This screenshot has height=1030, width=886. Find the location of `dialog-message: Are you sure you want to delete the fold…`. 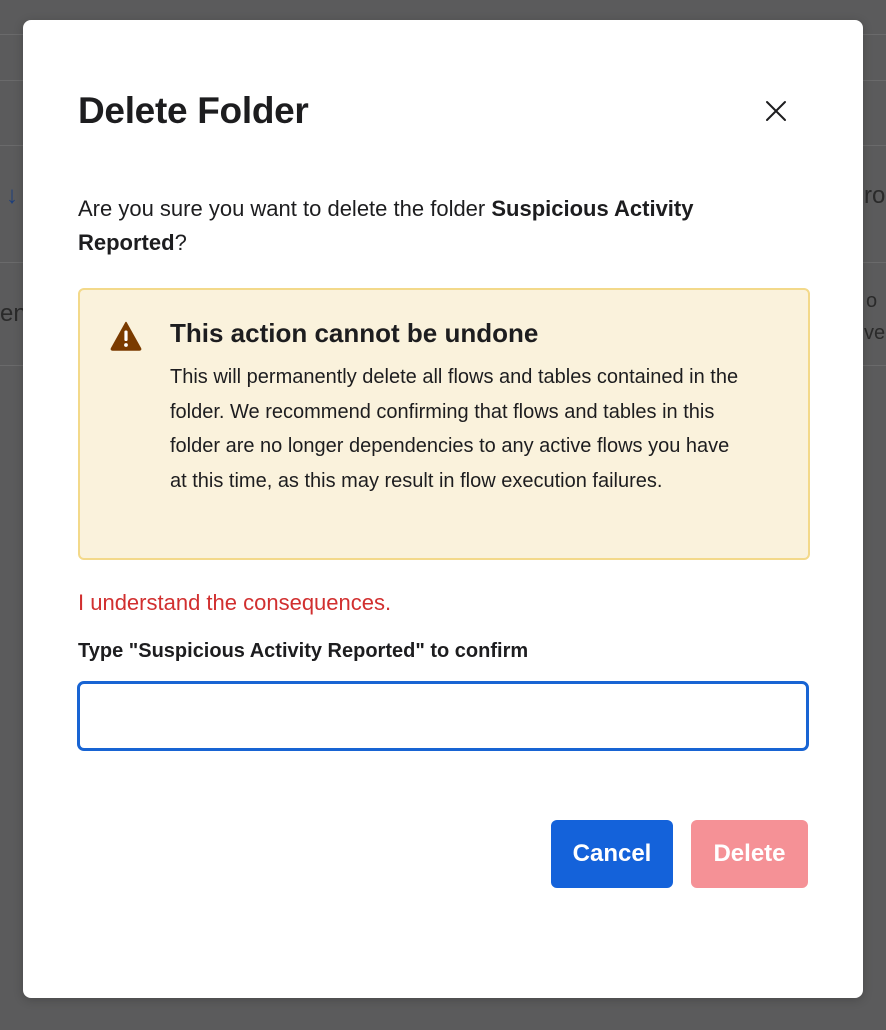

dialog-message: Are you sure you want to delete the fold… is located at coordinates (443, 226).